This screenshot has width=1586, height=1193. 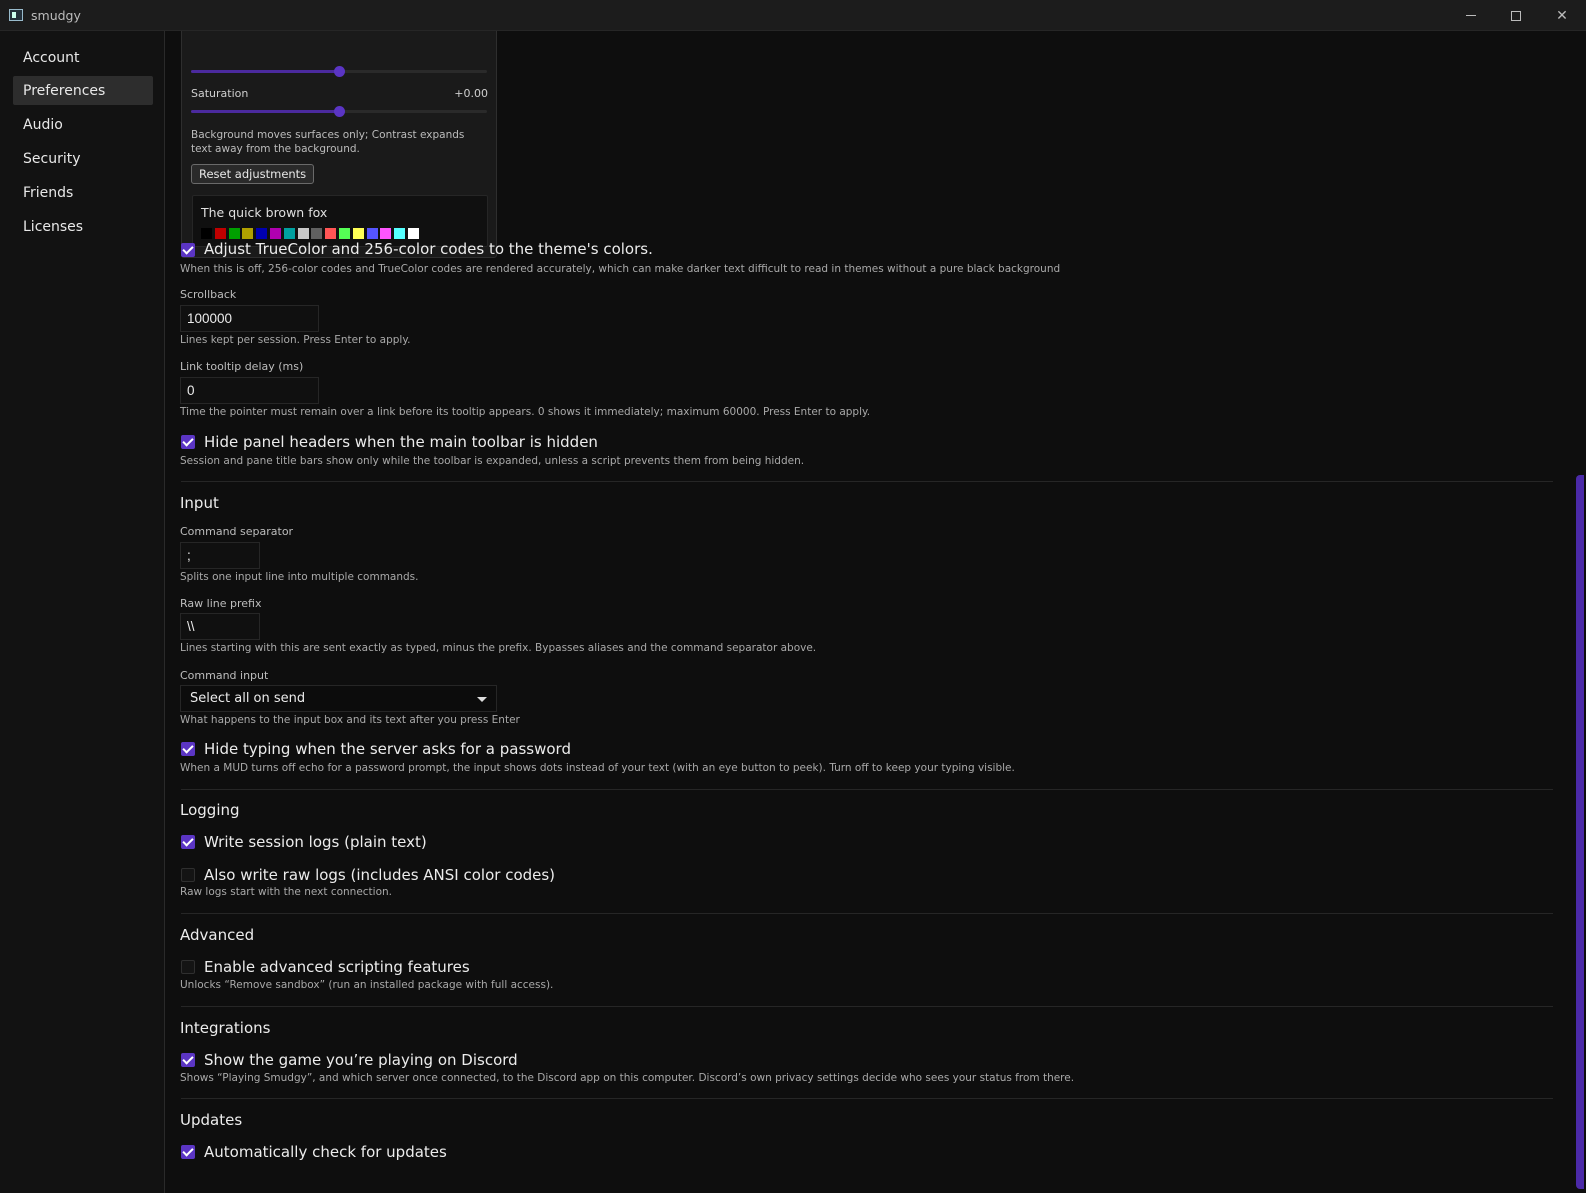 I want to click on raw-prefix-input, so click(x=220, y=626).